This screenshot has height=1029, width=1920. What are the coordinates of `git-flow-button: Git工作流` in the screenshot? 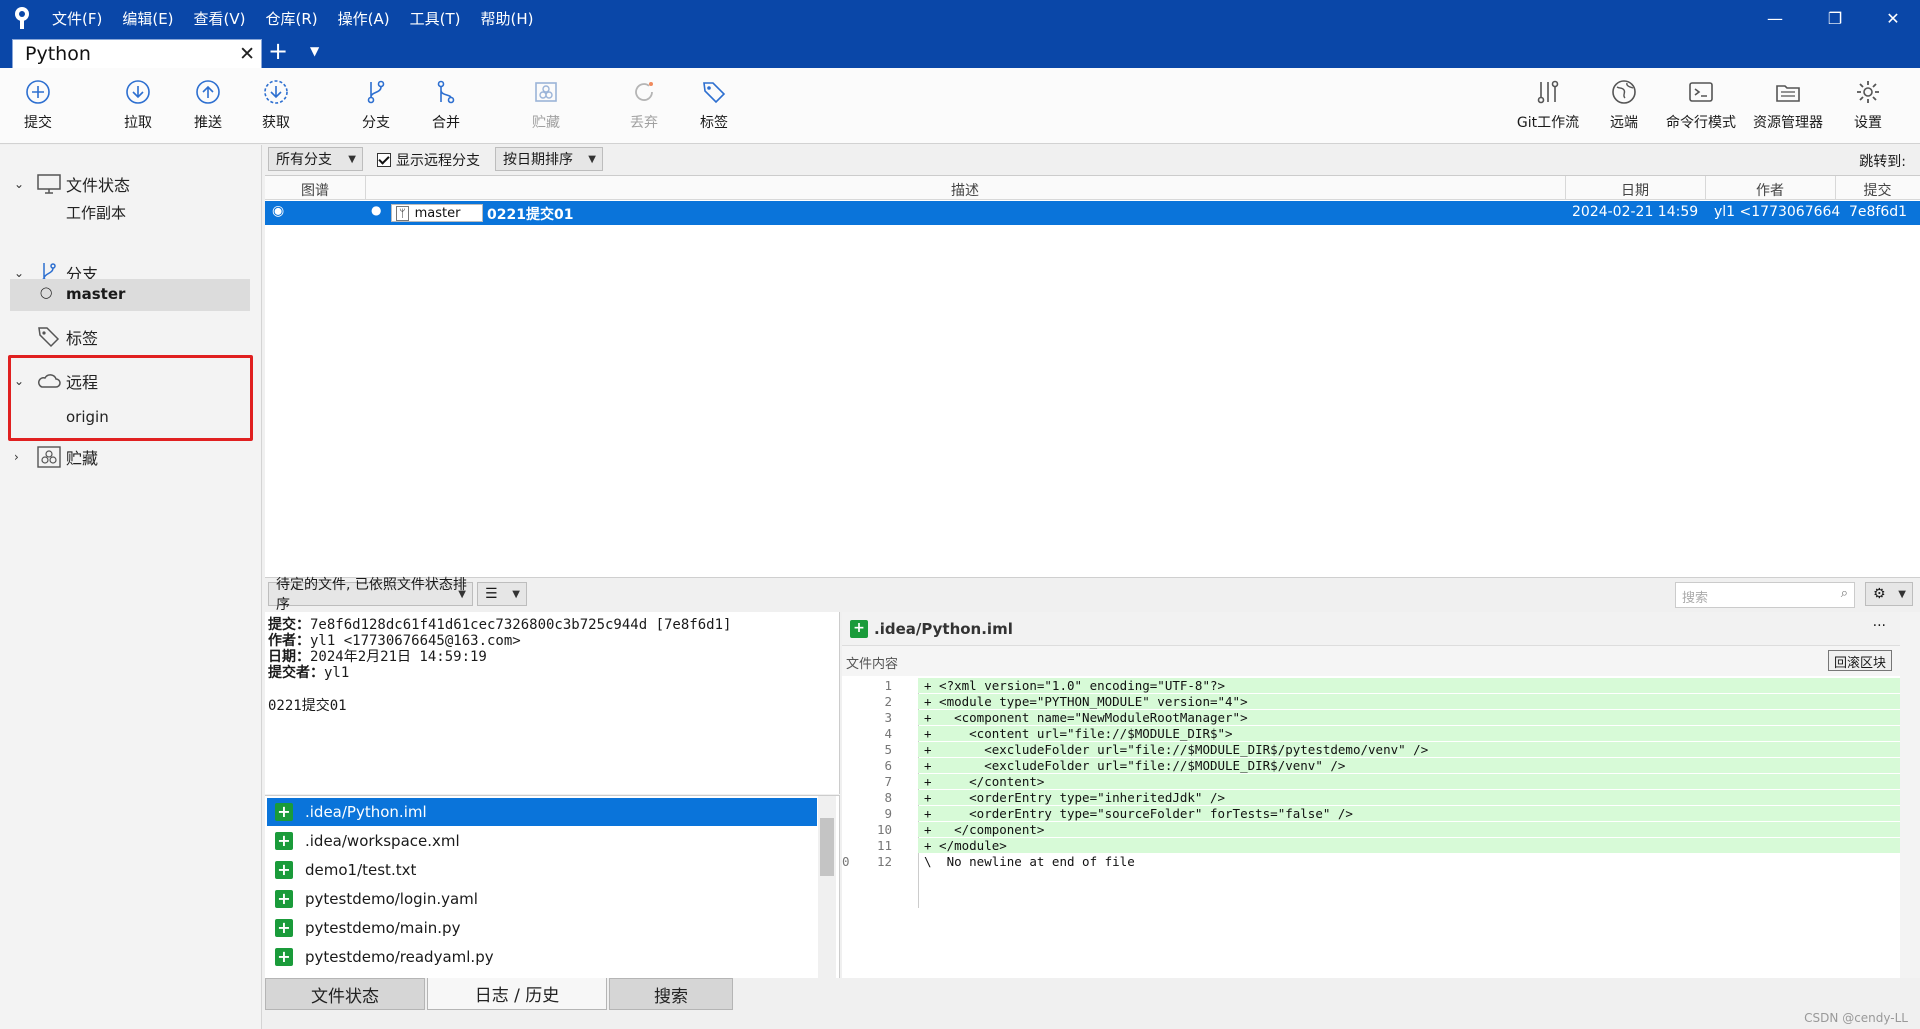 It's located at (1548, 108).